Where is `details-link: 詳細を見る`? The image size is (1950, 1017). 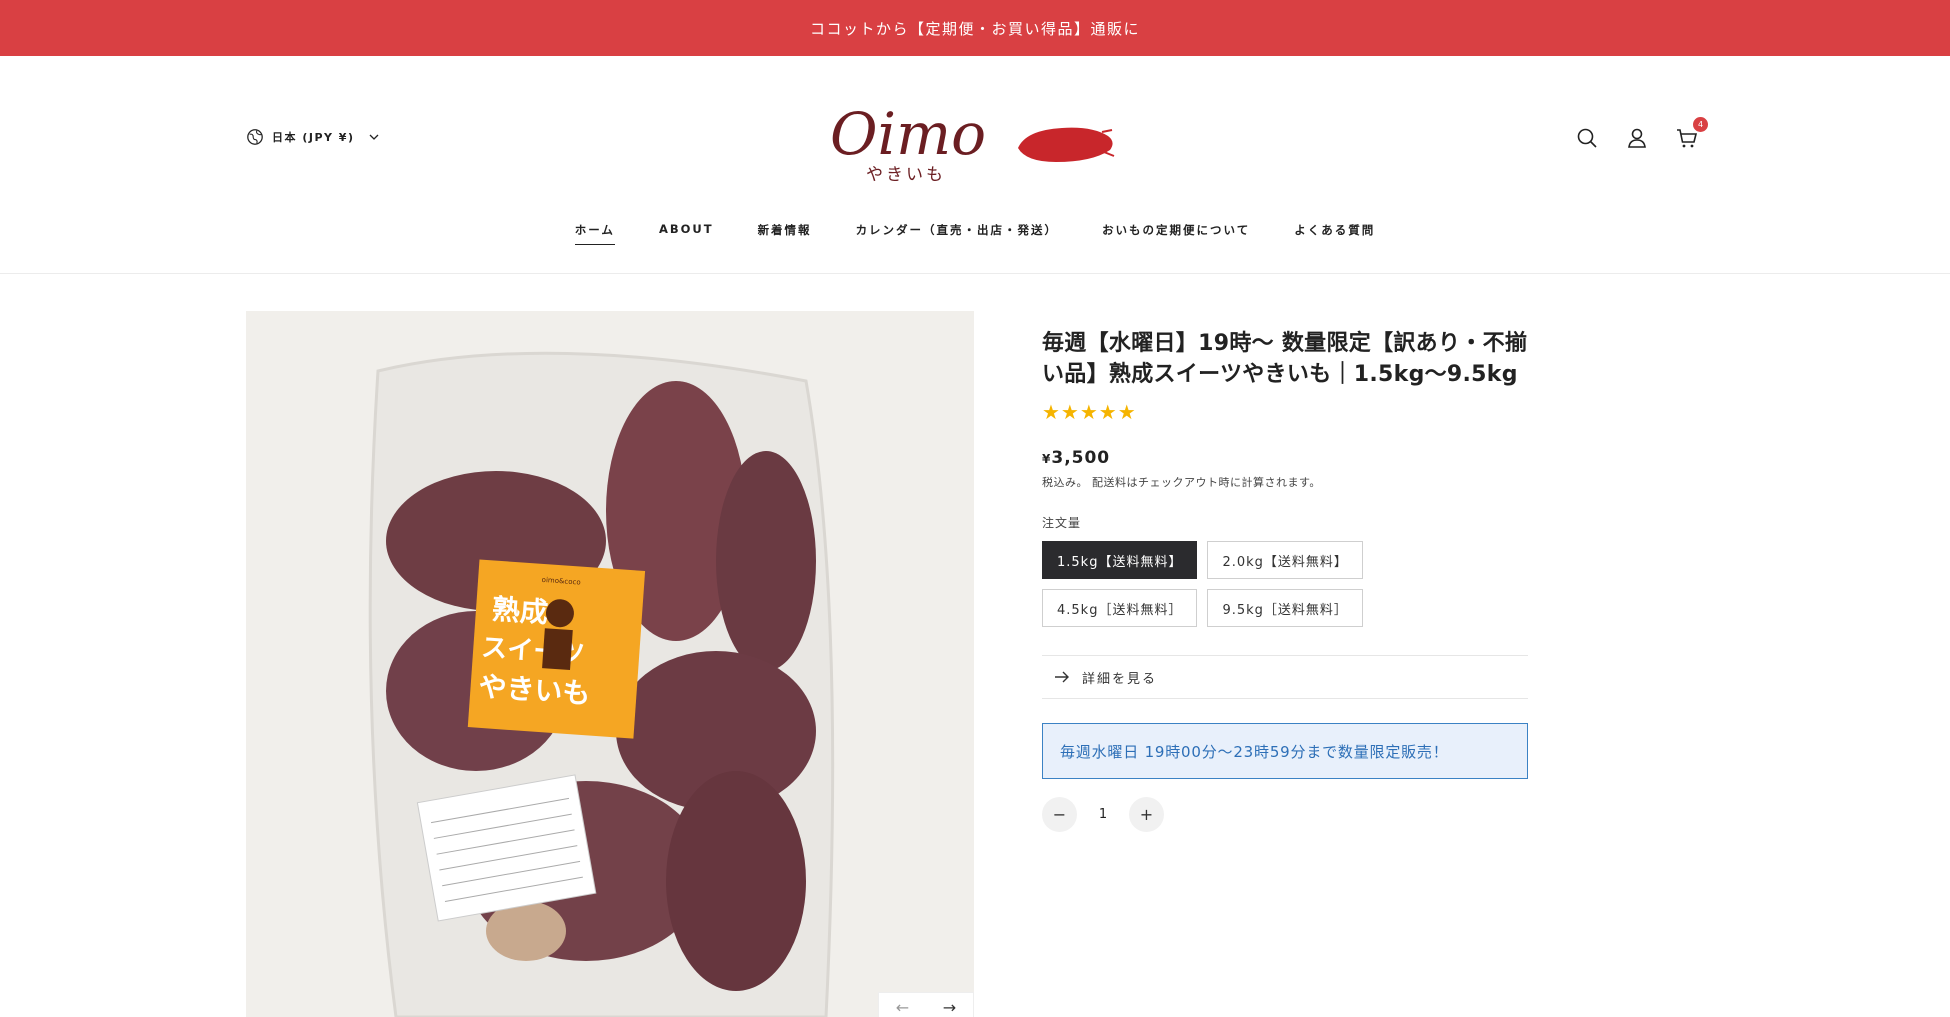 details-link: 詳細を見る is located at coordinates (1285, 677).